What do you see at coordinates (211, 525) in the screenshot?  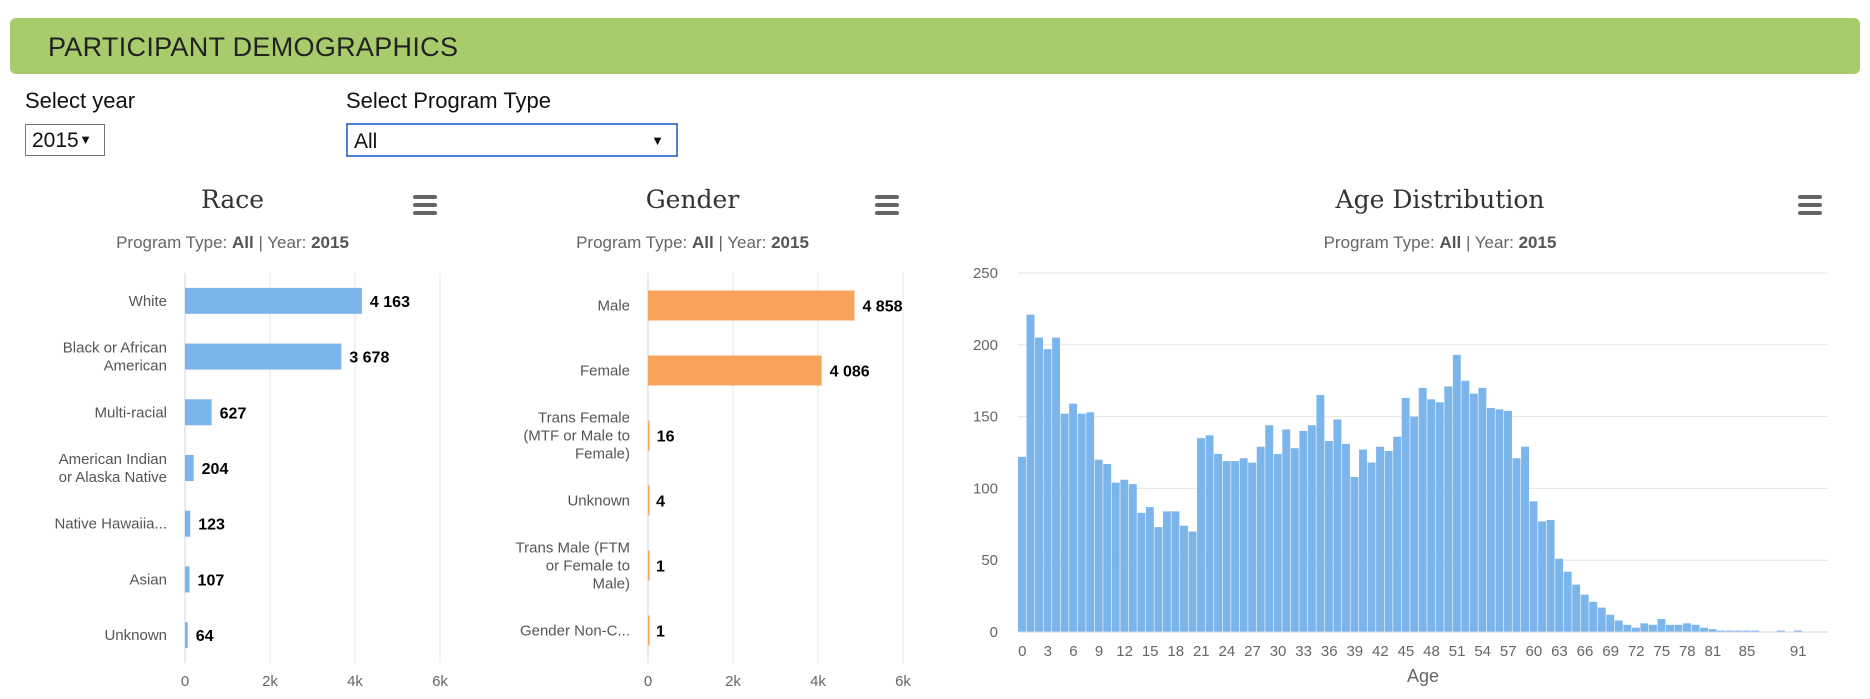 I see `data-label: 123` at bounding box center [211, 525].